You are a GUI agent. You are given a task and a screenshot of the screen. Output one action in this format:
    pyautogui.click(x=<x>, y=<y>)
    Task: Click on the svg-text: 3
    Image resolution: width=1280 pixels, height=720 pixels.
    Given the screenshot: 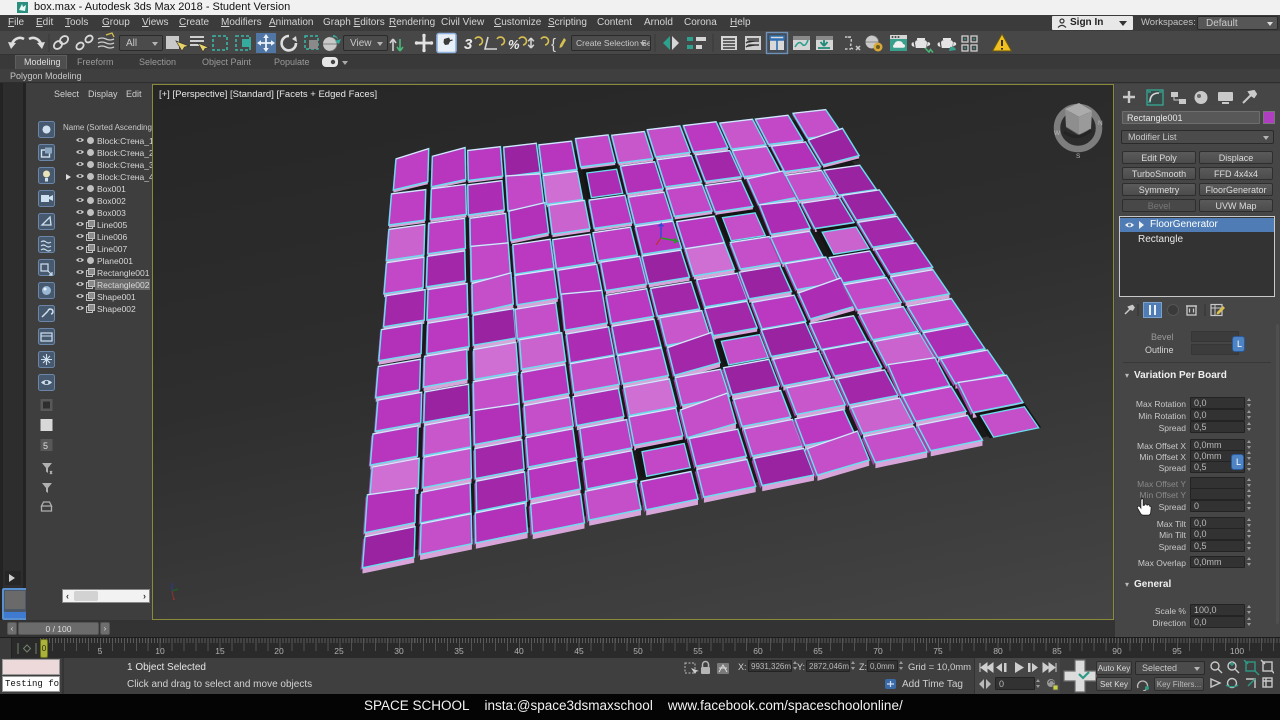 What is the action you would take?
    pyautogui.click(x=468, y=44)
    